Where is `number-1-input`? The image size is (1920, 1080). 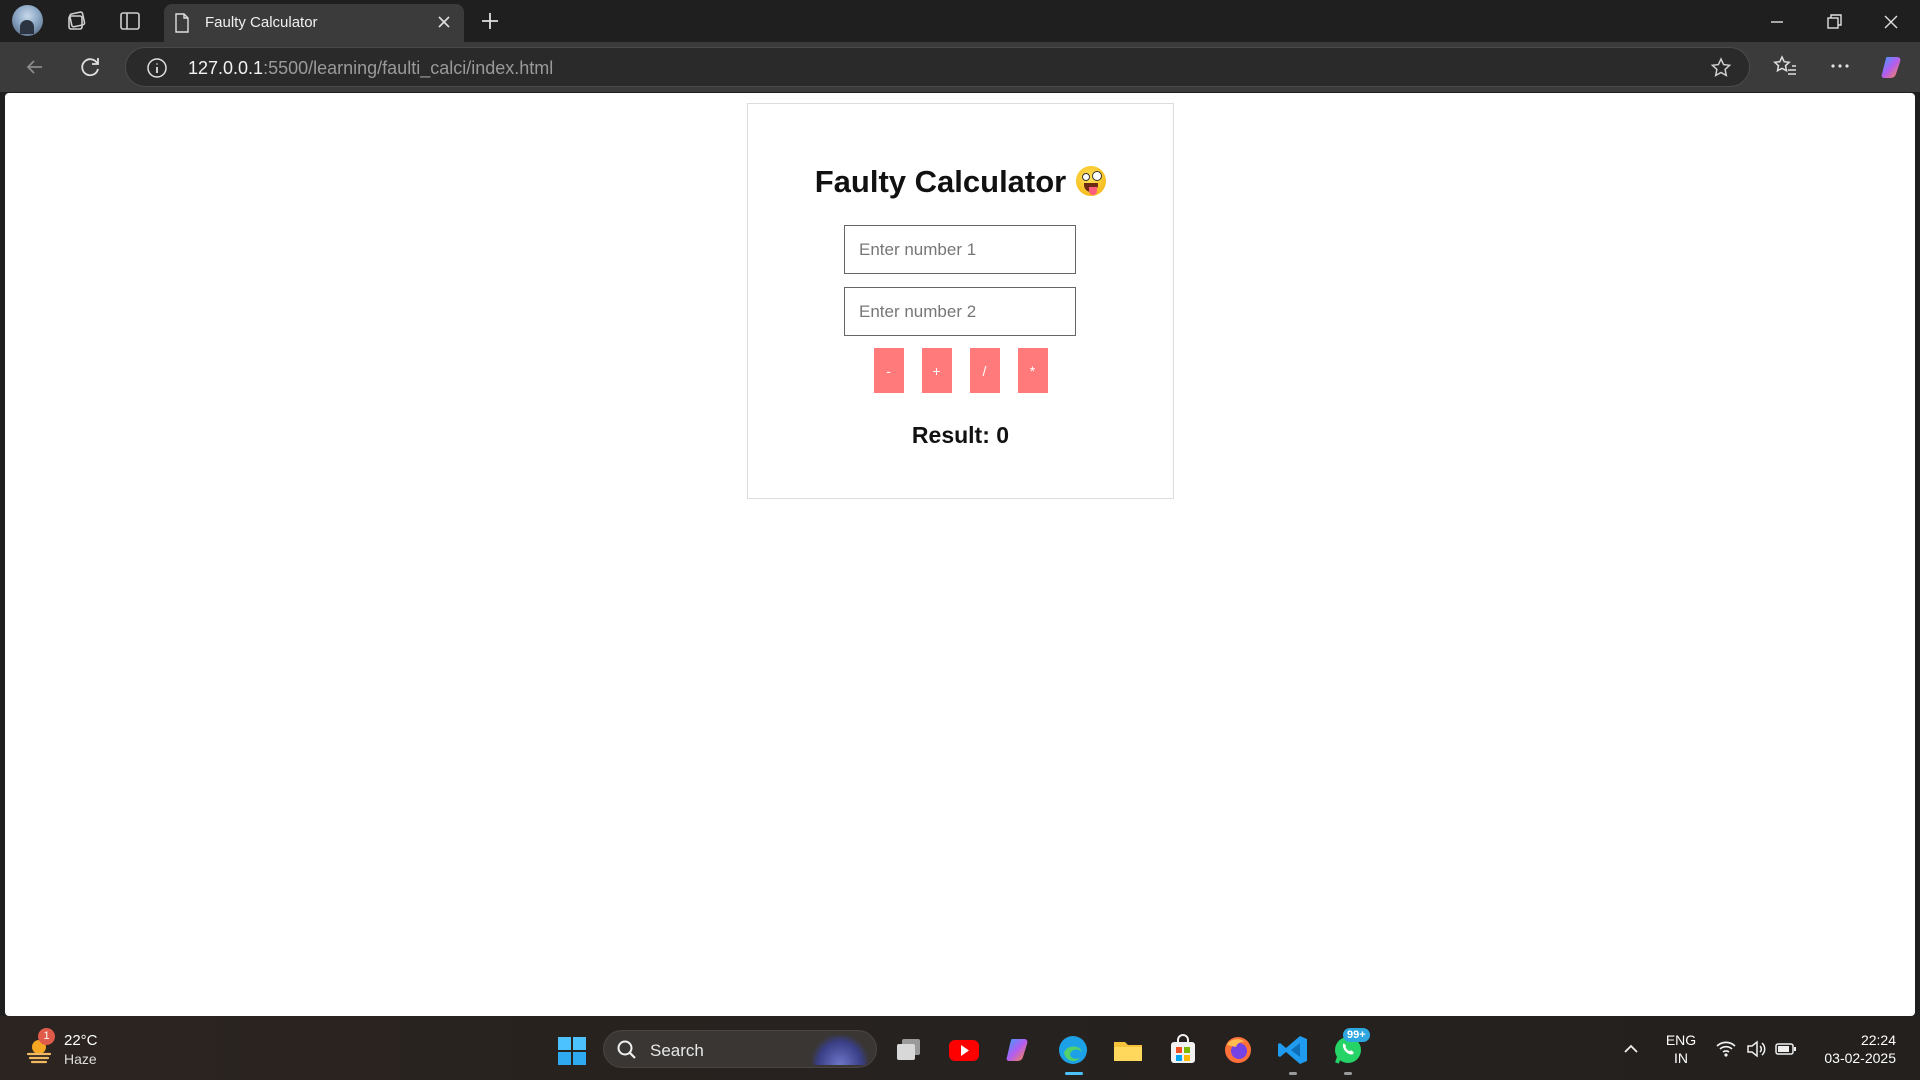
number-1-input is located at coordinates (960, 249).